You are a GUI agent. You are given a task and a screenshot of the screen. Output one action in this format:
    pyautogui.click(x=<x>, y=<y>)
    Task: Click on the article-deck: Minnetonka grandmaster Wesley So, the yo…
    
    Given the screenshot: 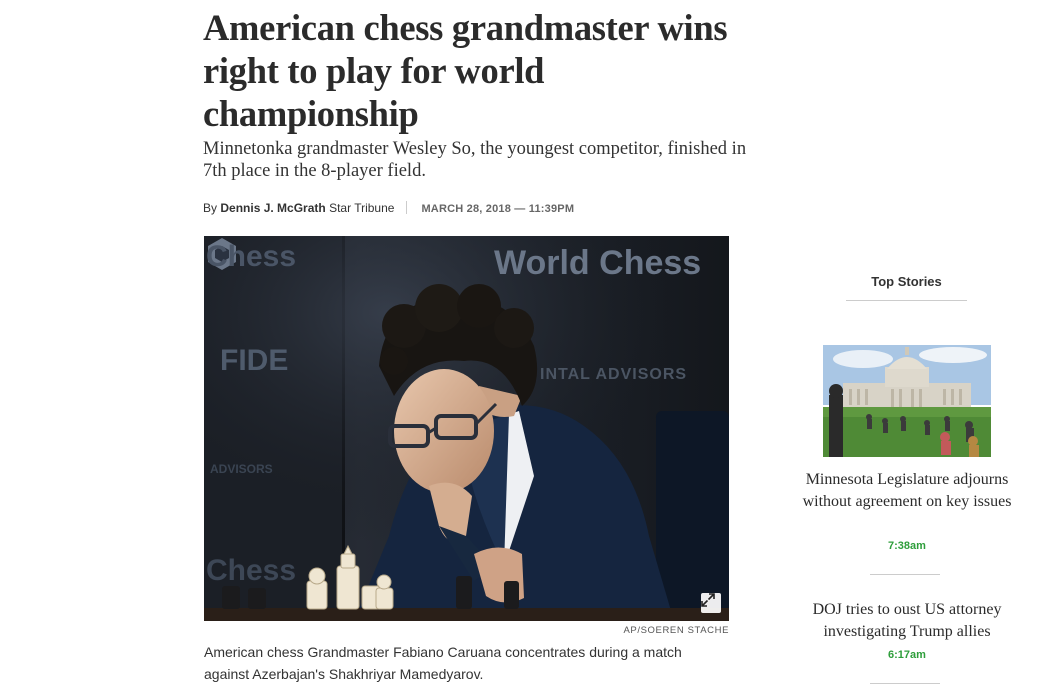 What is the action you would take?
    pyautogui.click(x=475, y=160)
    